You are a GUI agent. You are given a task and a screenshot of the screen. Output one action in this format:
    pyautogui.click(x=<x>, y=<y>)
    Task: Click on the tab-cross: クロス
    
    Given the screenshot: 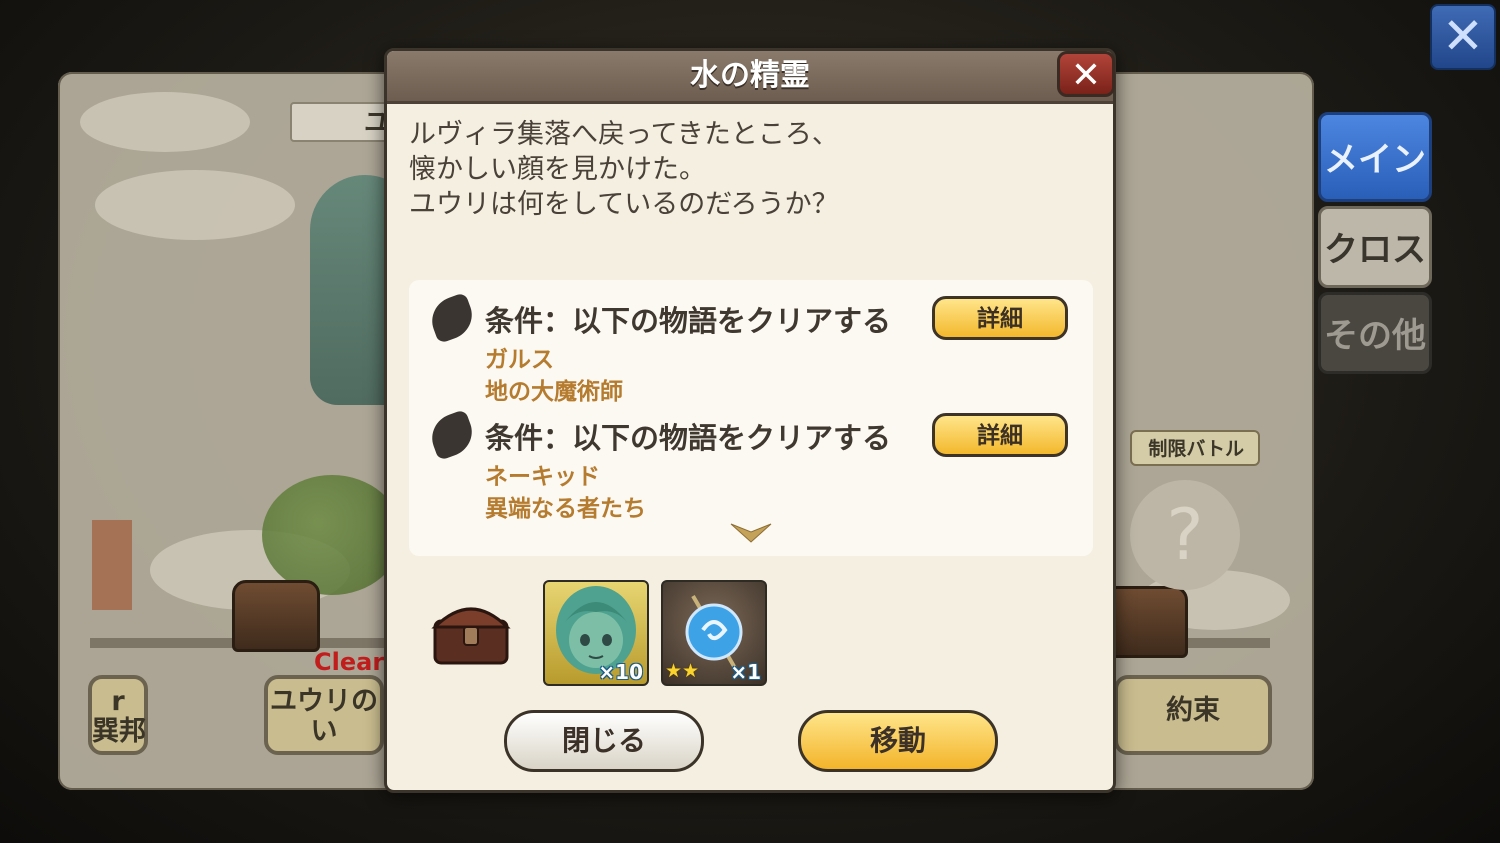 What is the action you would take?
    pyautogui.click(x=1375, y=247)
    